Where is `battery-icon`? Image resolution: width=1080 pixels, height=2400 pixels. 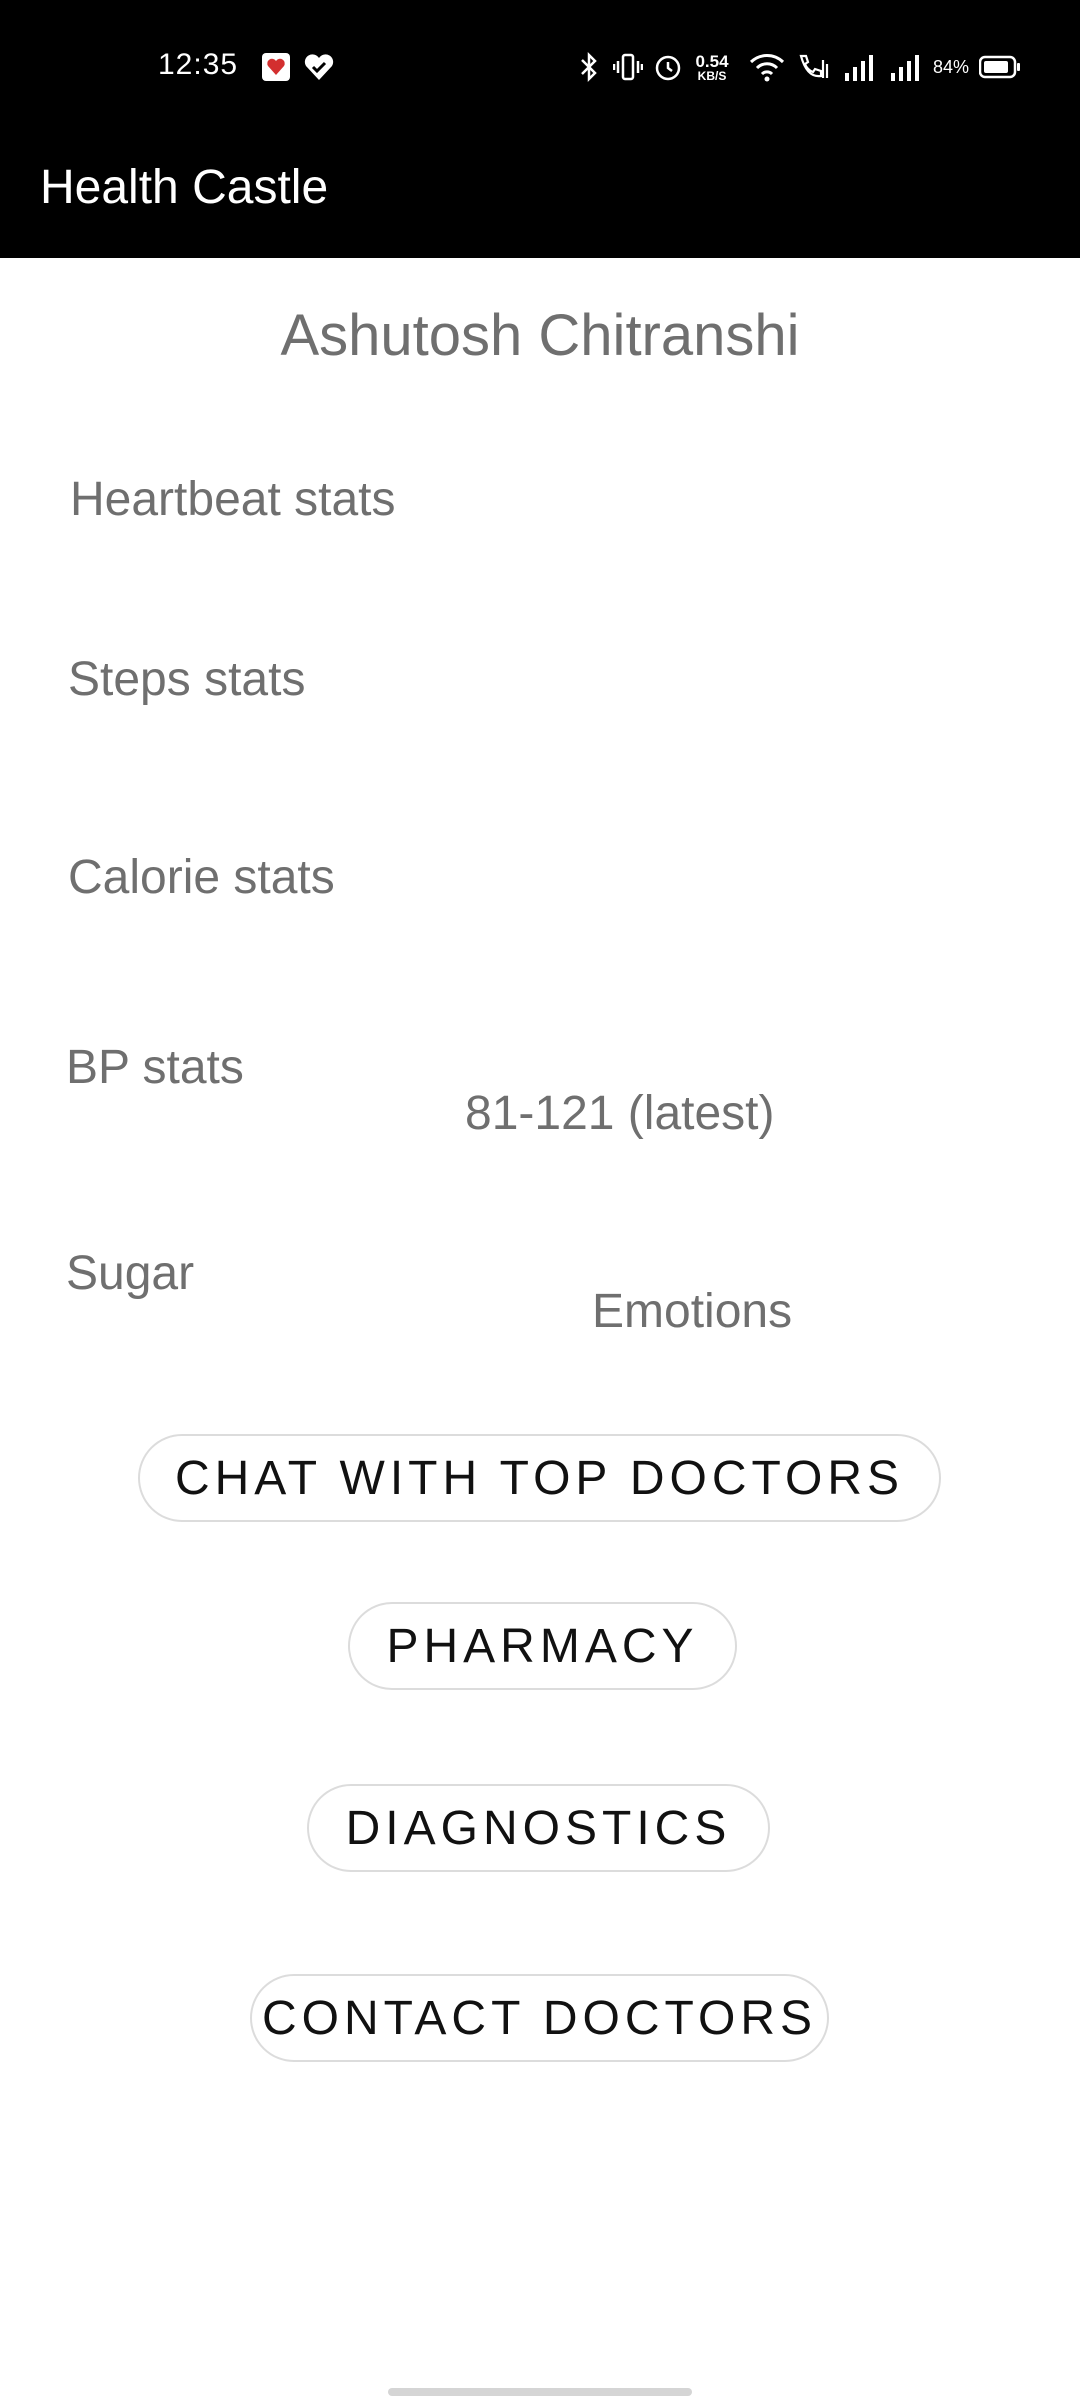 battery-icon is located at coordinates (1000, 67).